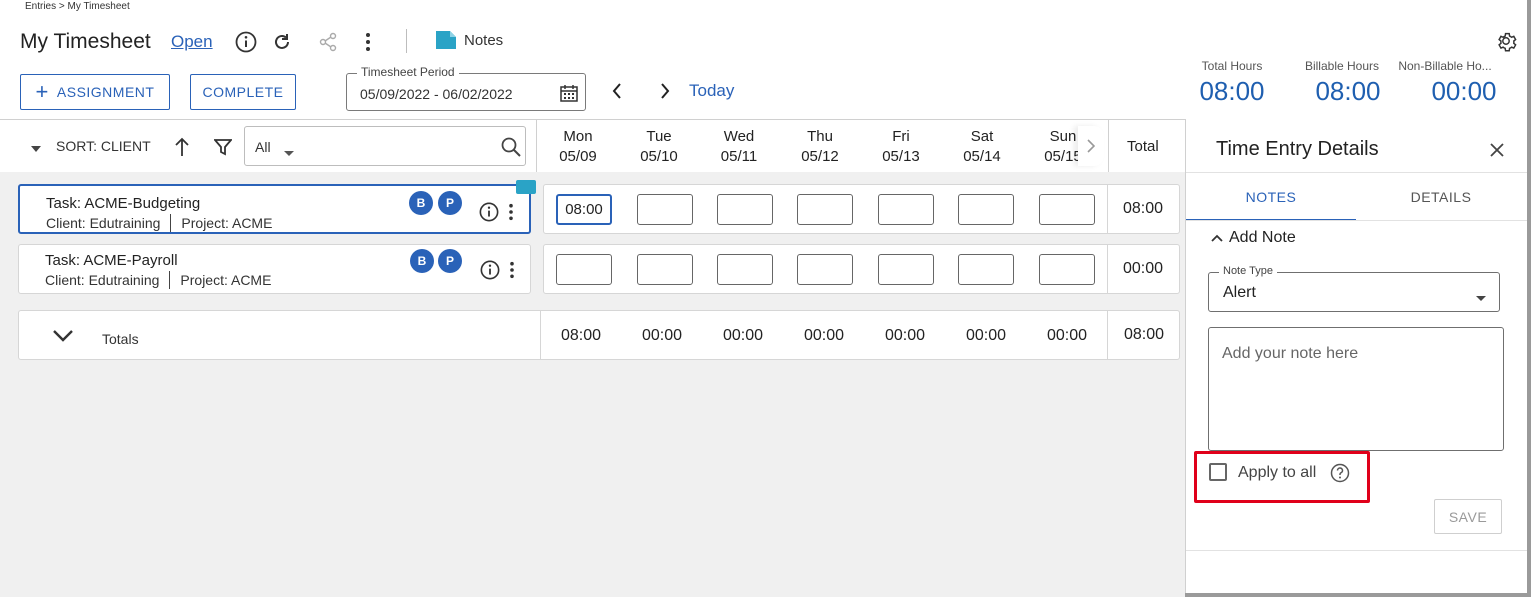 This screenshot has width=1531, height=597. I want to click on filter-icon, so click(223, 147).